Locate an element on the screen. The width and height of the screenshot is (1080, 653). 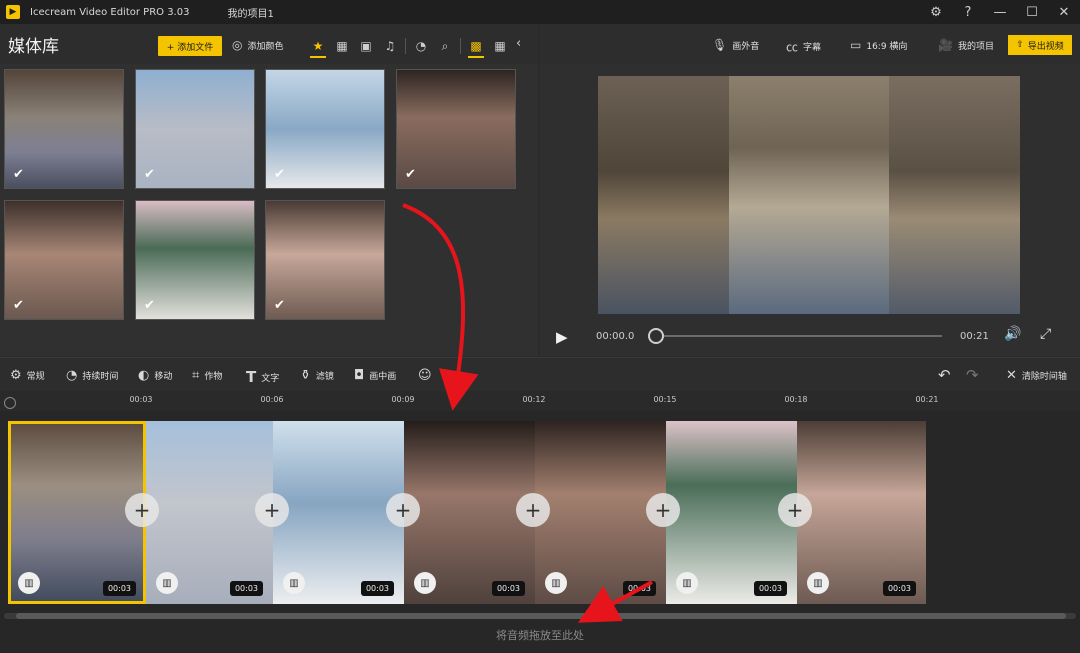
subtitles-button: ㏄ 字幕 is located at coordinates (803, 46).